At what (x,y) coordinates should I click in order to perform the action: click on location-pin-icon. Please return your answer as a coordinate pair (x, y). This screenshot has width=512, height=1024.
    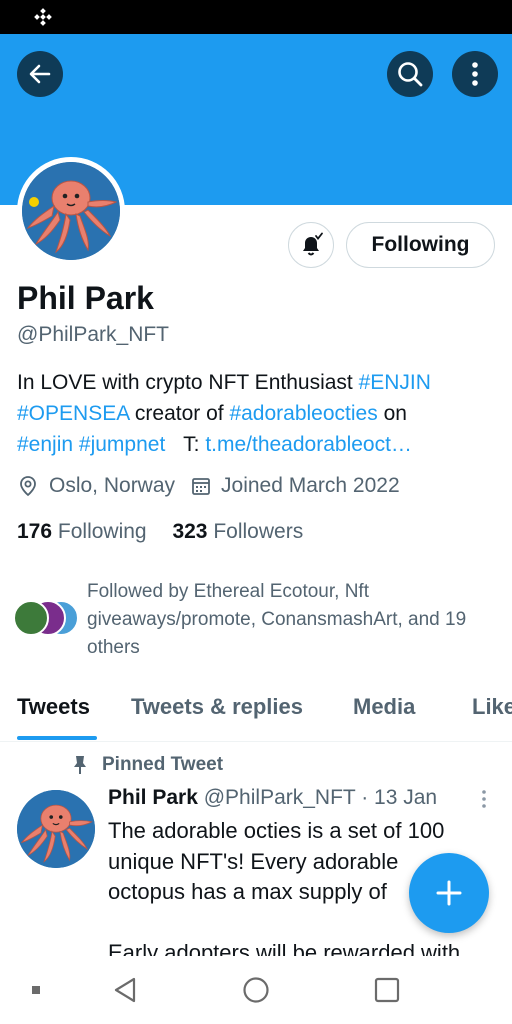
    Looking at the image, I should click on (28, 486).